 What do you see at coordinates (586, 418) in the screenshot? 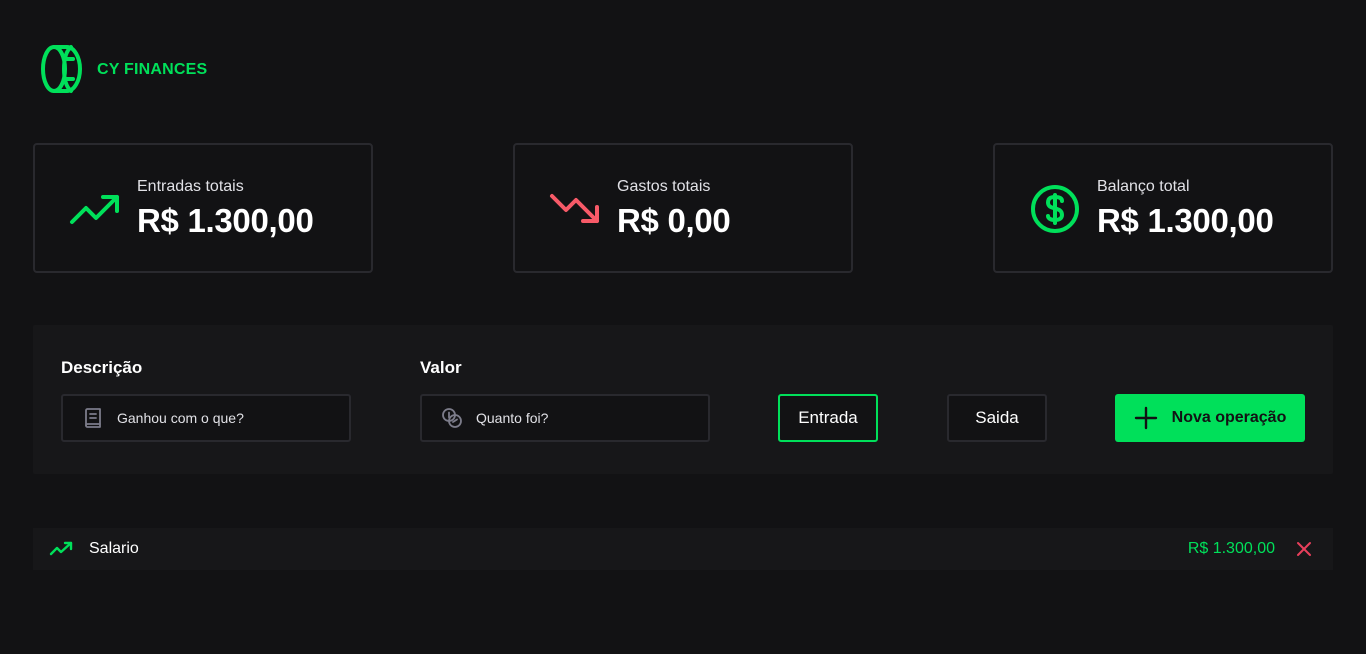
I see `amount-input` at bounding box center [586, 418].